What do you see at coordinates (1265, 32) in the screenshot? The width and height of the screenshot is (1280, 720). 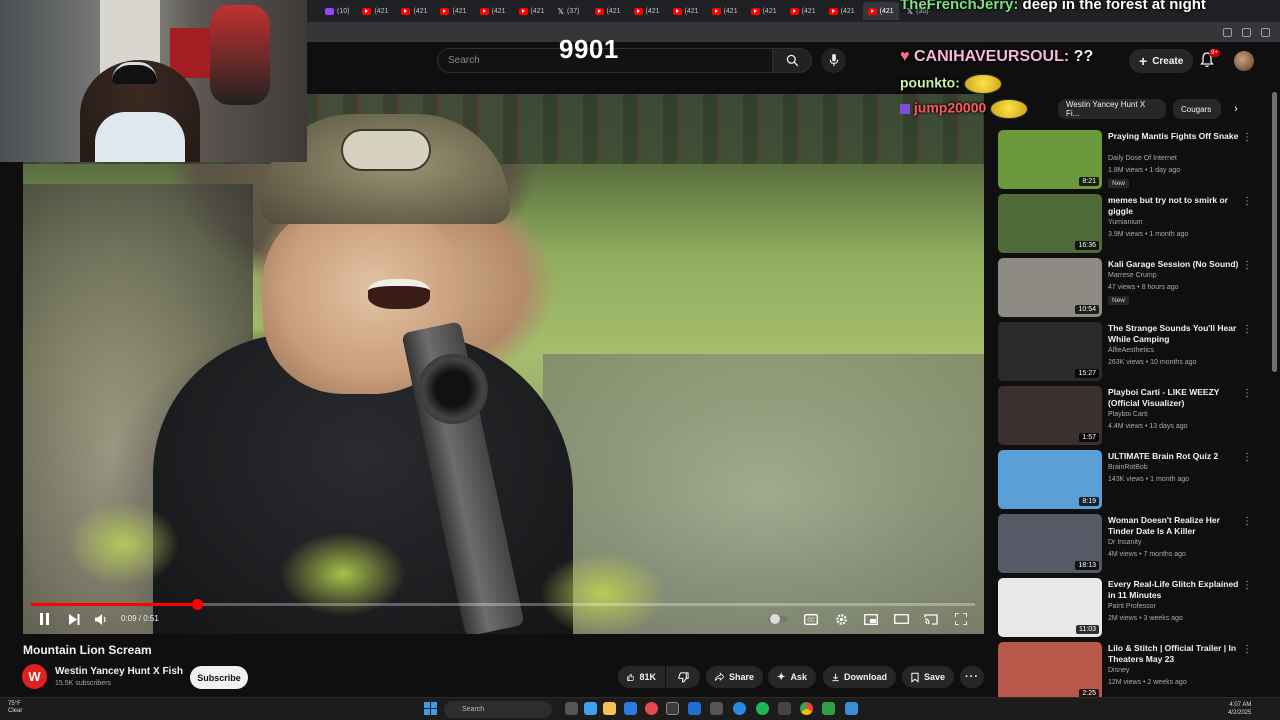 I see `profile-icon` at bounding box center [1265, 32].